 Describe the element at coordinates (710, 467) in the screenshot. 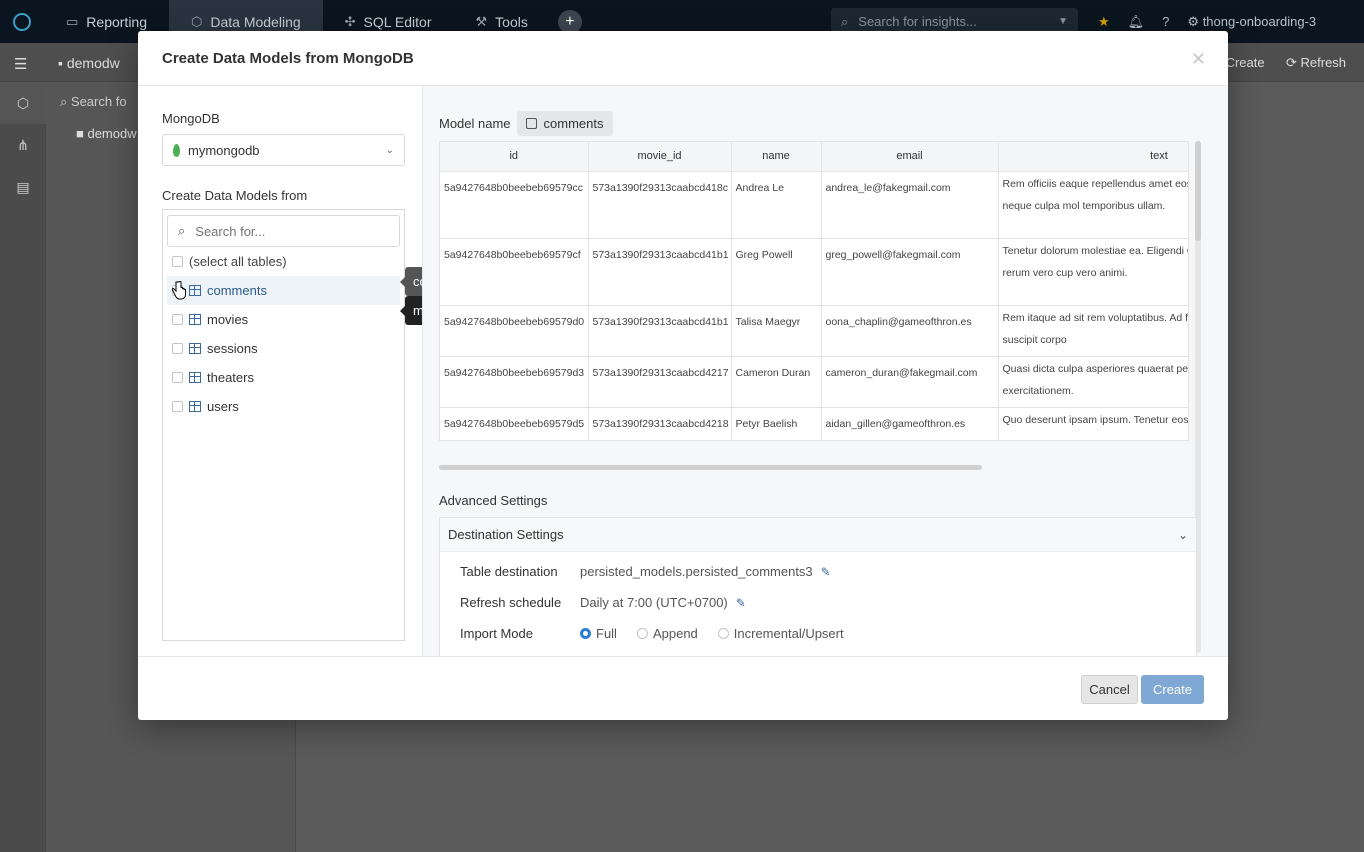

I see `horizontal-scrollbar` at that location.